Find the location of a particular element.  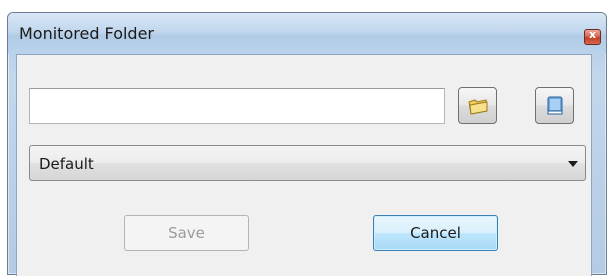

folder-path-input is located at coordinates (237, 106).